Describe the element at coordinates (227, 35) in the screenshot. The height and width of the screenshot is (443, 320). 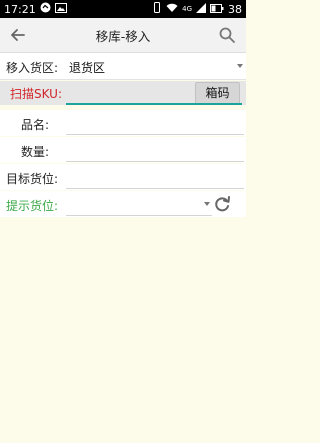
I see `search-icon` at that location.